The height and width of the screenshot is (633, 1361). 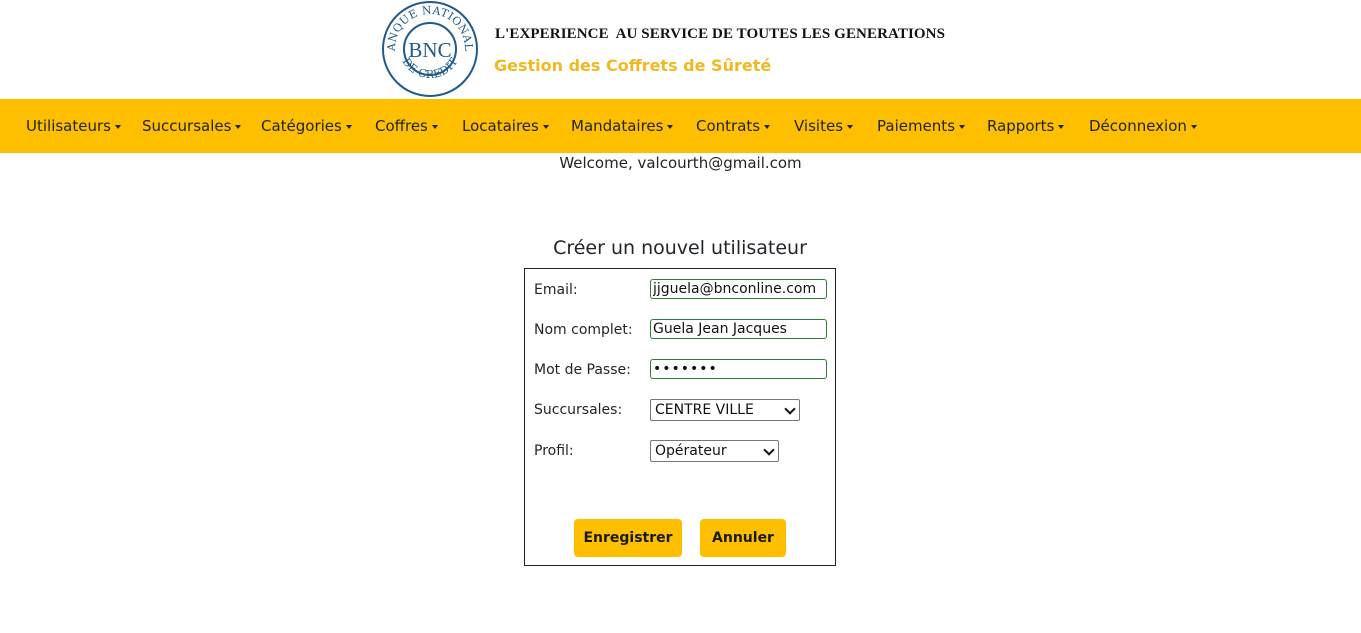 I want to click on nav-contrats: Contrats, so click(x=733, y=126).